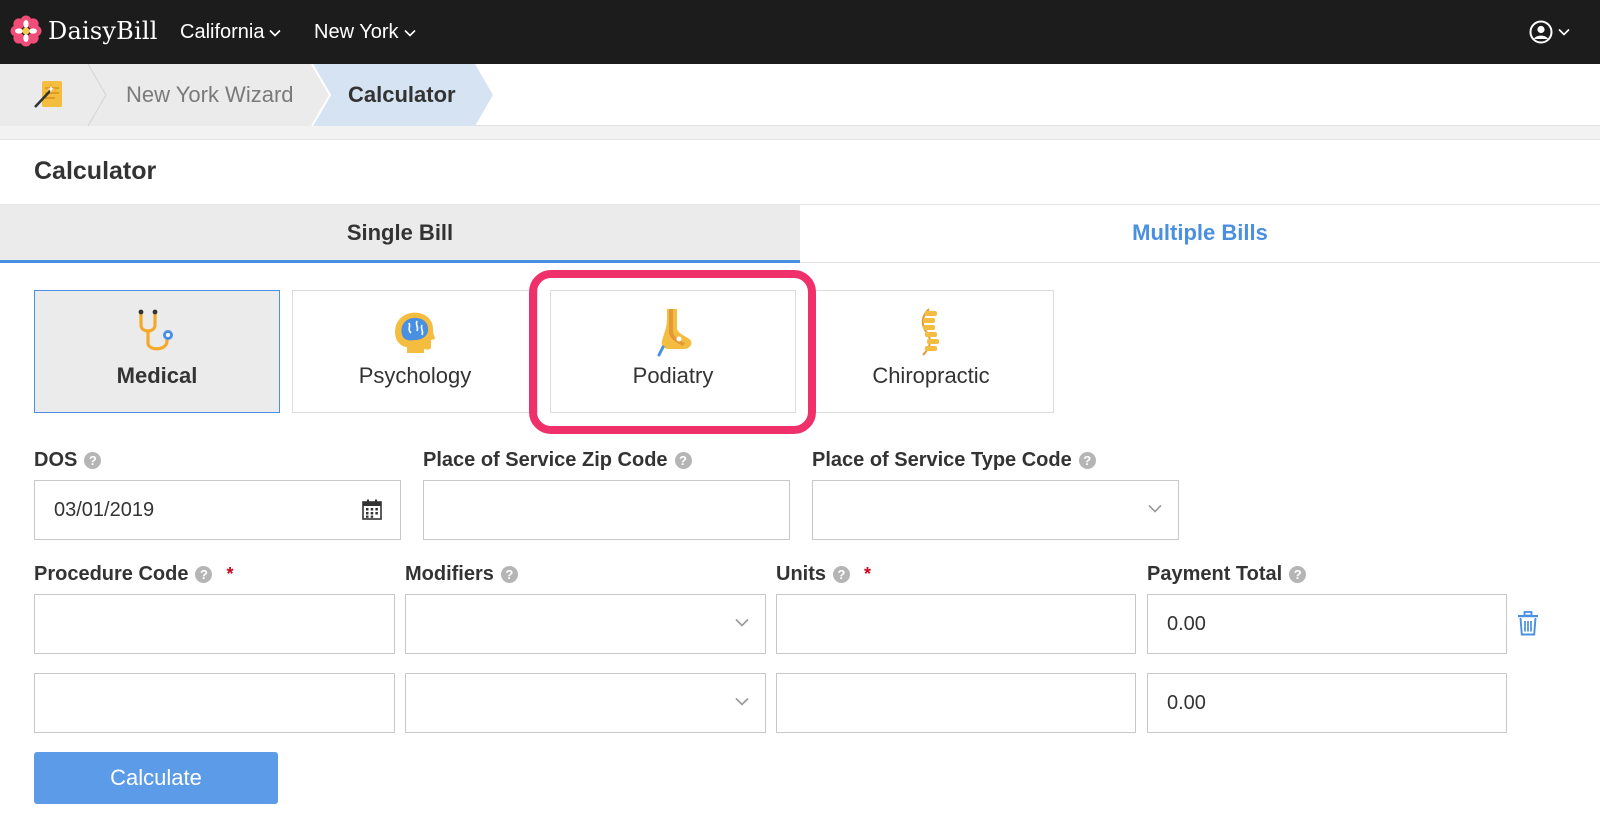 This screenshot has height=840, width=1600. What do you see at coordinates (545, 460) in the screenshot?
I see `zip-code-label-text: Place of Service Zip Code` at bounding box center [545, 460].